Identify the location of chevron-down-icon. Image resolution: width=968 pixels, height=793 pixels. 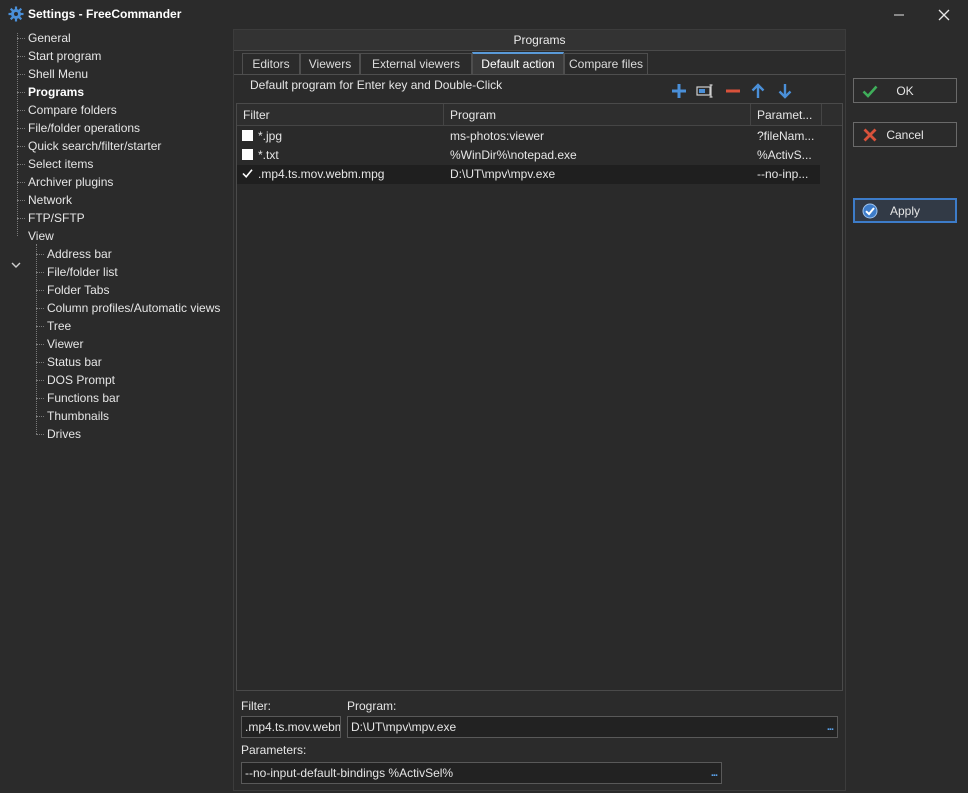
(16, 265).